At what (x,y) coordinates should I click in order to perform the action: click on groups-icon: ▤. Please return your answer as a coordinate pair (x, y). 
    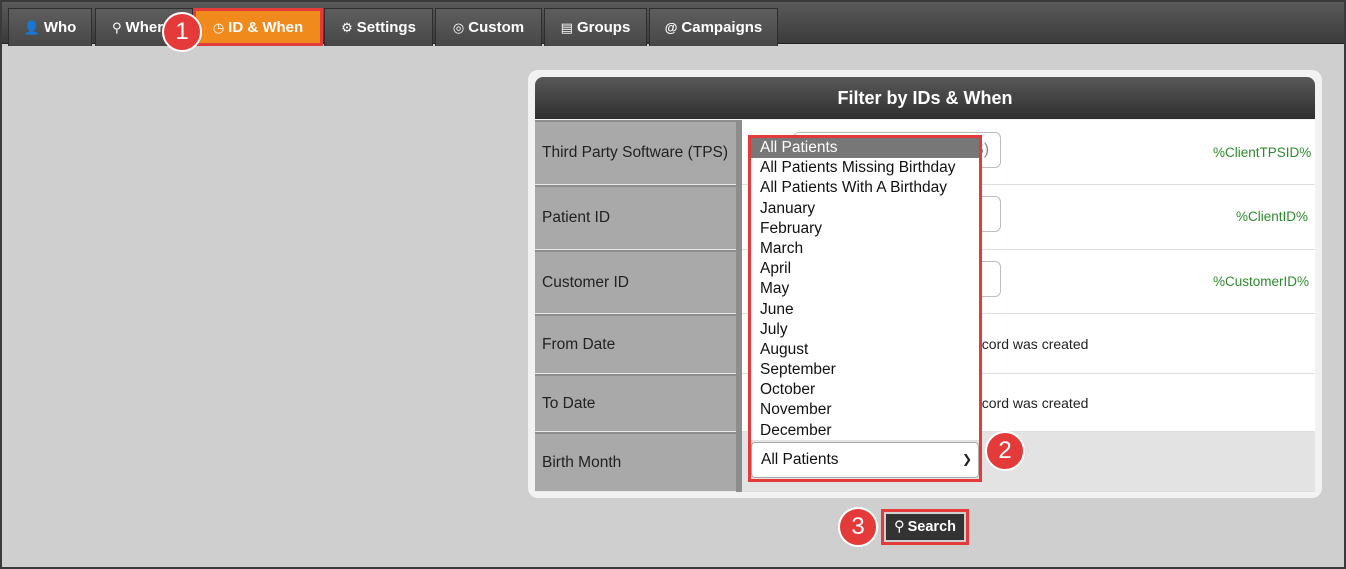
    Looking at the image, I should click on (566, 27).